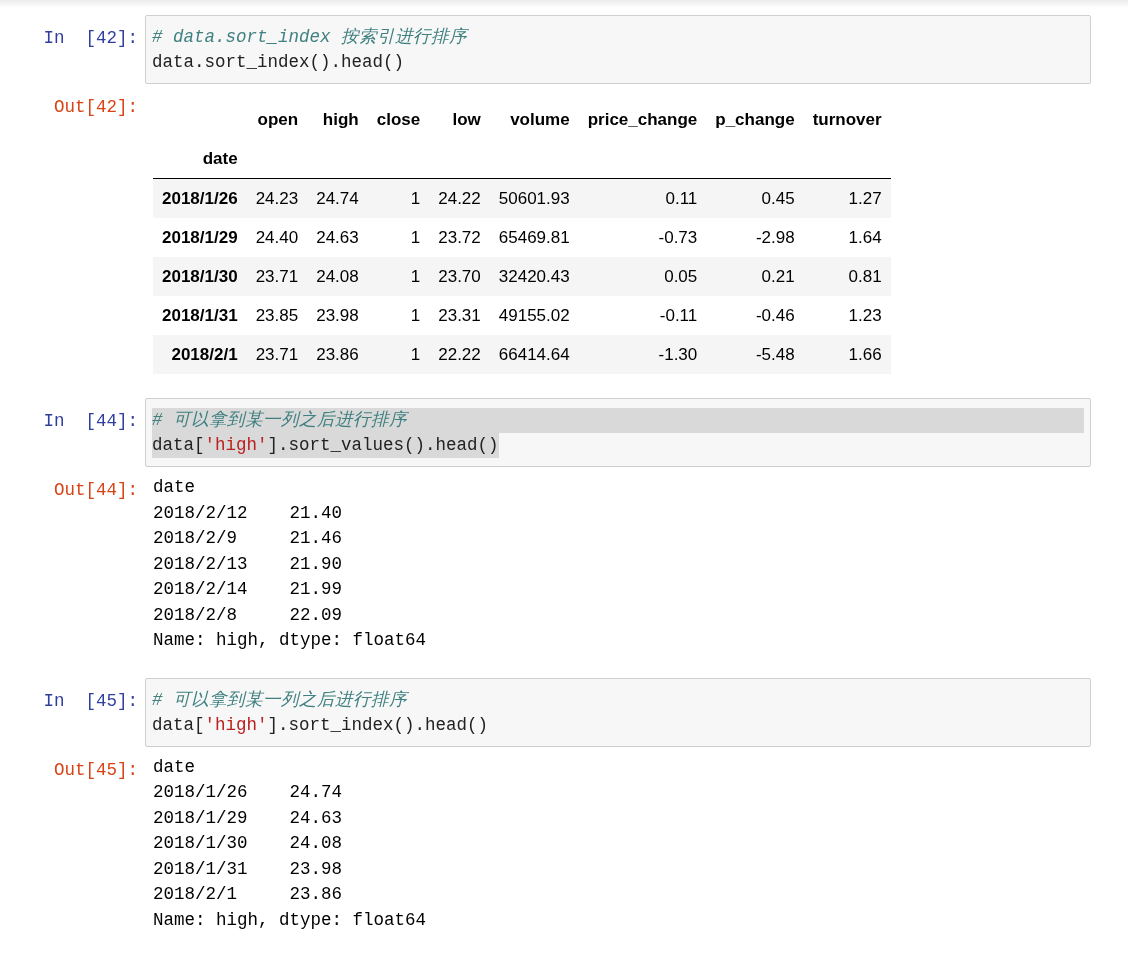 The height and width of the screenshot is (968, 1128). I want to click on code-cell: # 可以拿到某一列之后进行排序 data['high'].sort_values().head(), so click(618, 432).